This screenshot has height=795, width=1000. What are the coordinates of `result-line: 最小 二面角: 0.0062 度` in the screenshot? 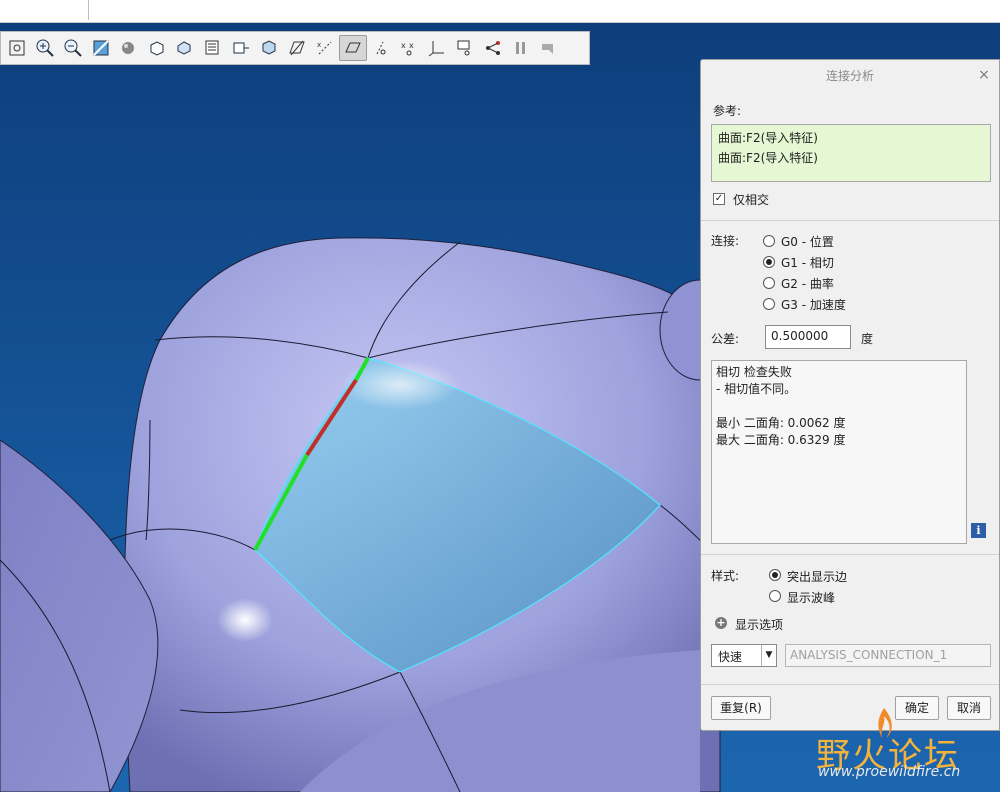 It's located at (781, 423).